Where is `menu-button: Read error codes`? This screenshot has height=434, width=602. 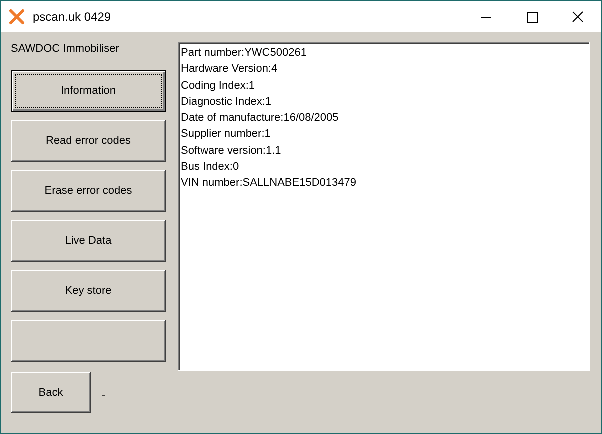
menu-button: Read error codes is located at coordinates (88, 141).